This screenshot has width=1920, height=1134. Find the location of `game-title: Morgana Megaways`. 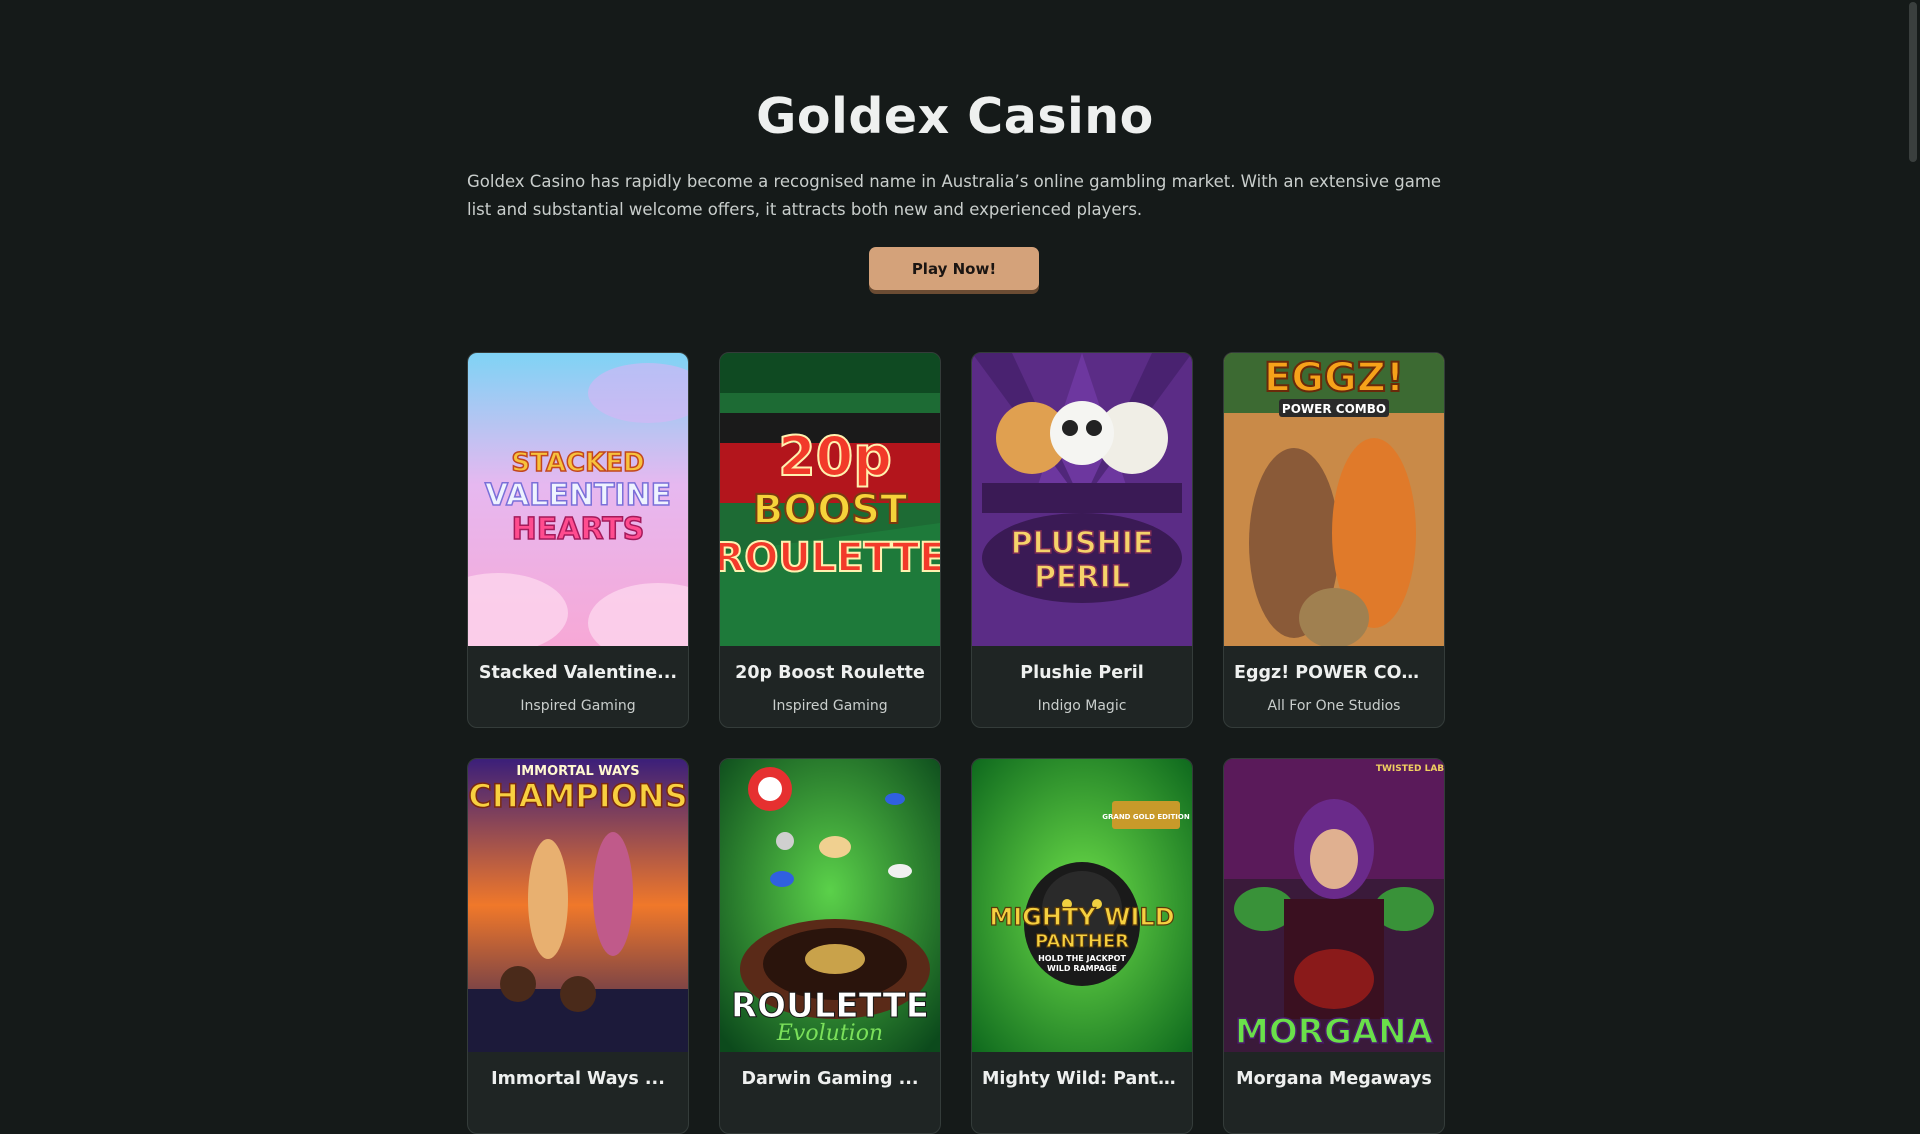

game-title: Morgana Megaways is located at coordinates (1334, 1079).